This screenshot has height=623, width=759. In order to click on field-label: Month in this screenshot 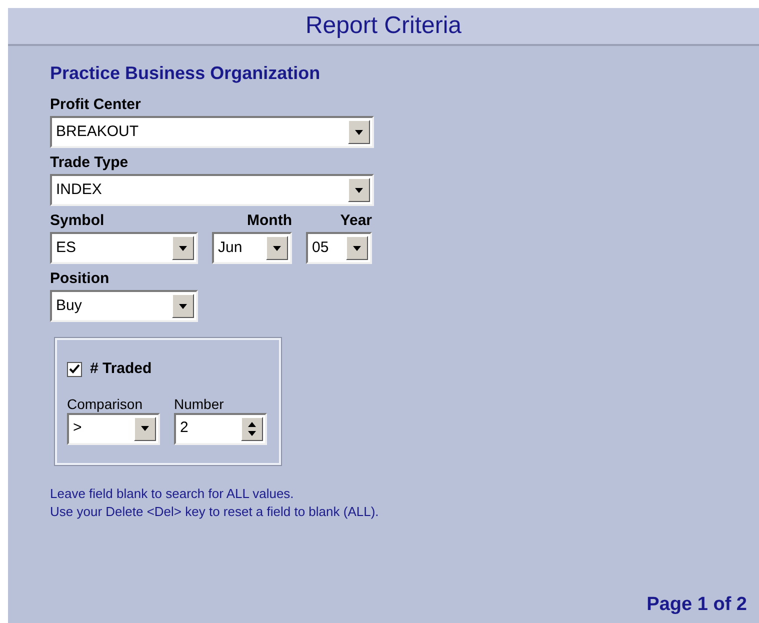, I will do `click(269, 221)`.